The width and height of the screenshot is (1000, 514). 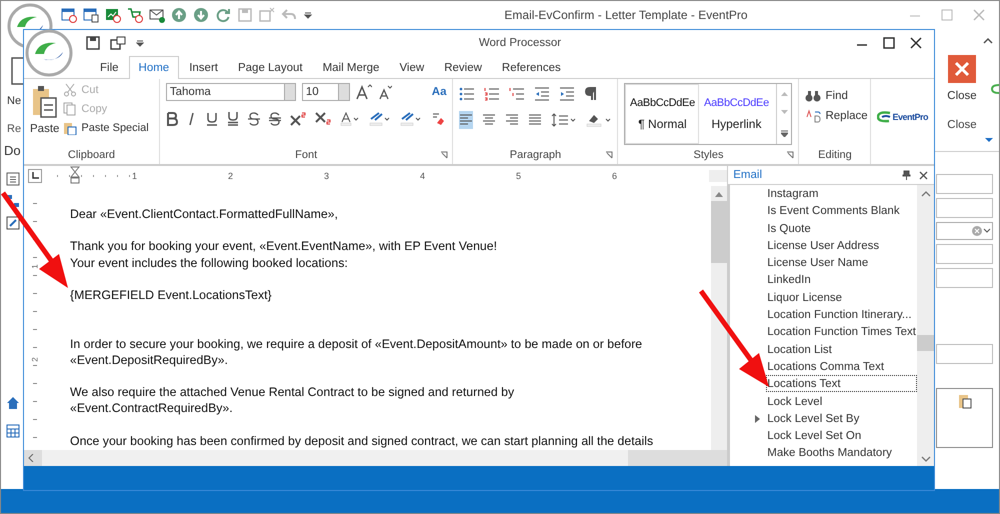 What do you see at coordinates (841, 245) in the screenshot?
I see `field-list-item: License User Address` at bounding box center [841, 245].